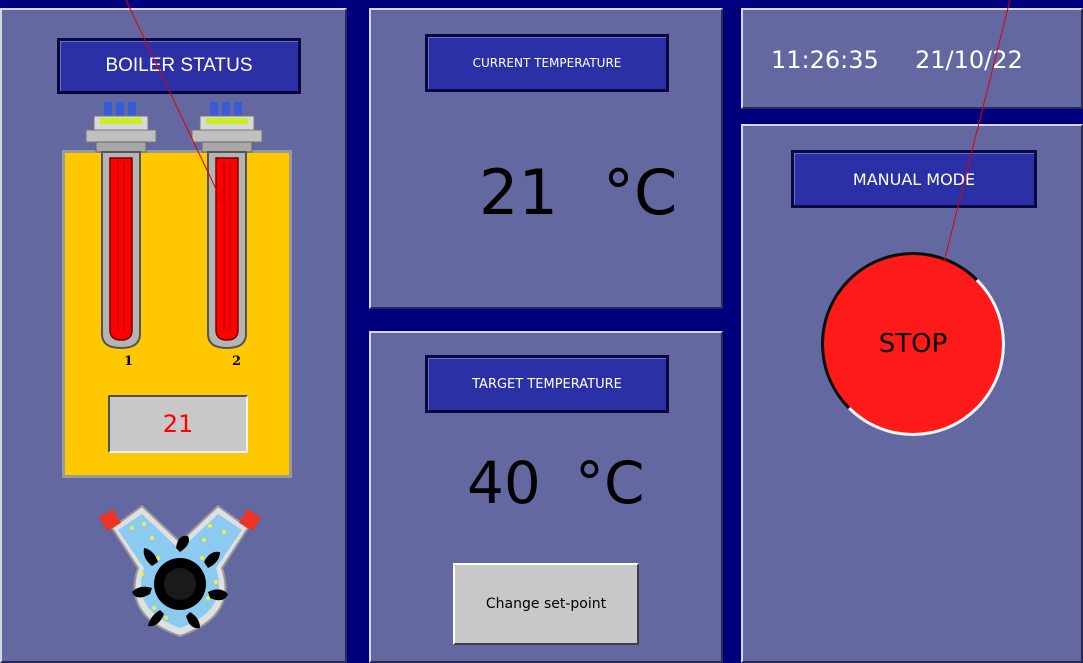 The height and width of the screenshot is (663, 1083). Describe the element at coordinates (825, 60) in the screenshot. I see `clock-time: 11:26:35` at that location.